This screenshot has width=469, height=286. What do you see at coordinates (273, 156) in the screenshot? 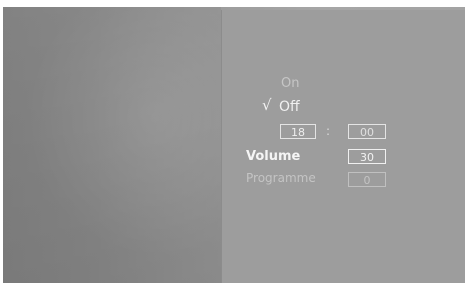
I see `volume-label: Volume` at bounding box center [273, 156].